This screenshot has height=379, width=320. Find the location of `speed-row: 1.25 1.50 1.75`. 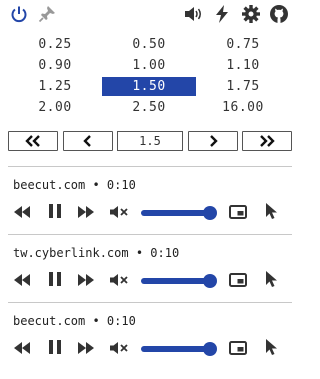

speed-row: 1.25 1.50 1.75 is located at coordinates (150, 86).